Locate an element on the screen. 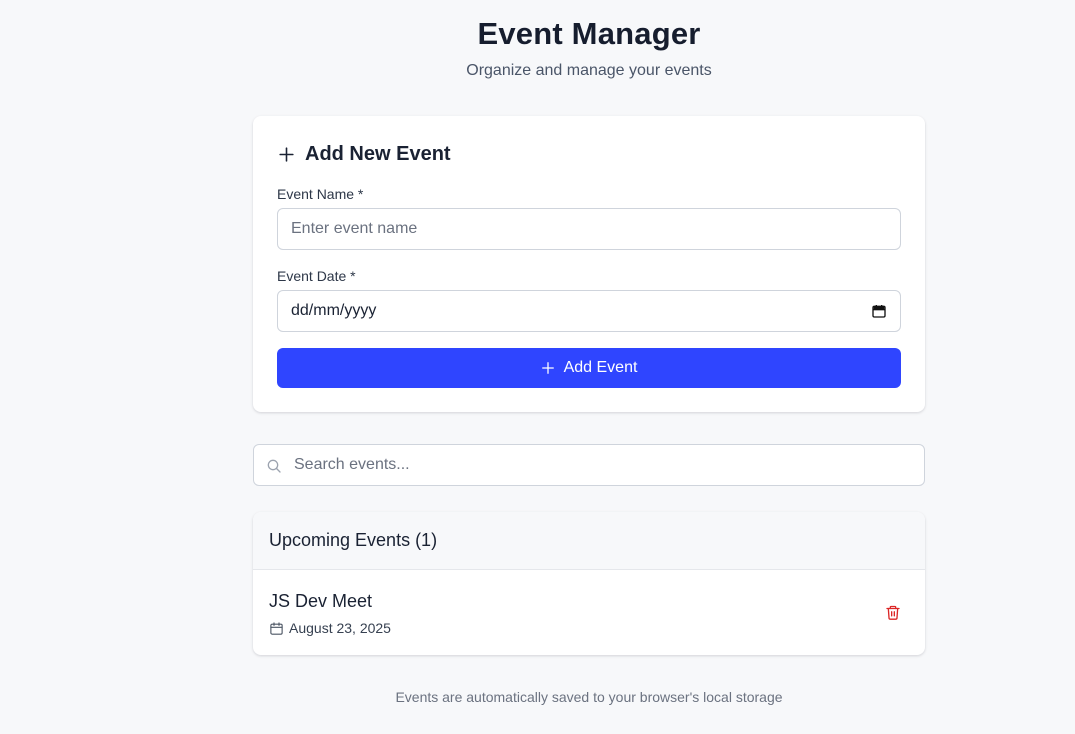  page-subtitle: Organize and manage your events is located at coordinates (589, 70).